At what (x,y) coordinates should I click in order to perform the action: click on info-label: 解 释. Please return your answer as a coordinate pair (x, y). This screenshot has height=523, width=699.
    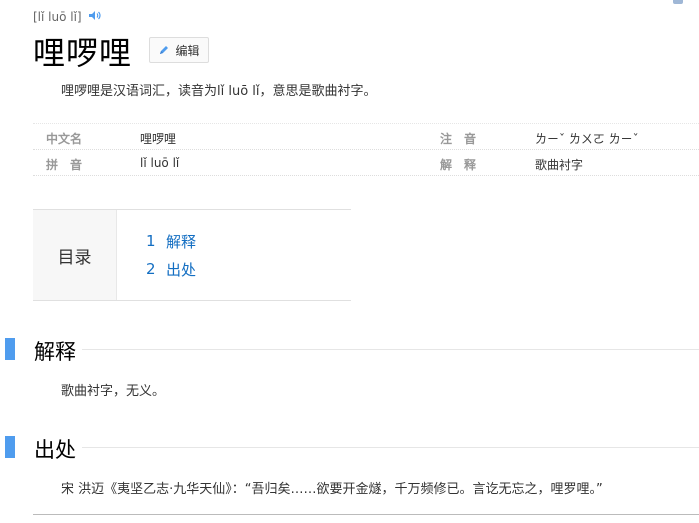
    Looking at the image, I should click on (458, 165).